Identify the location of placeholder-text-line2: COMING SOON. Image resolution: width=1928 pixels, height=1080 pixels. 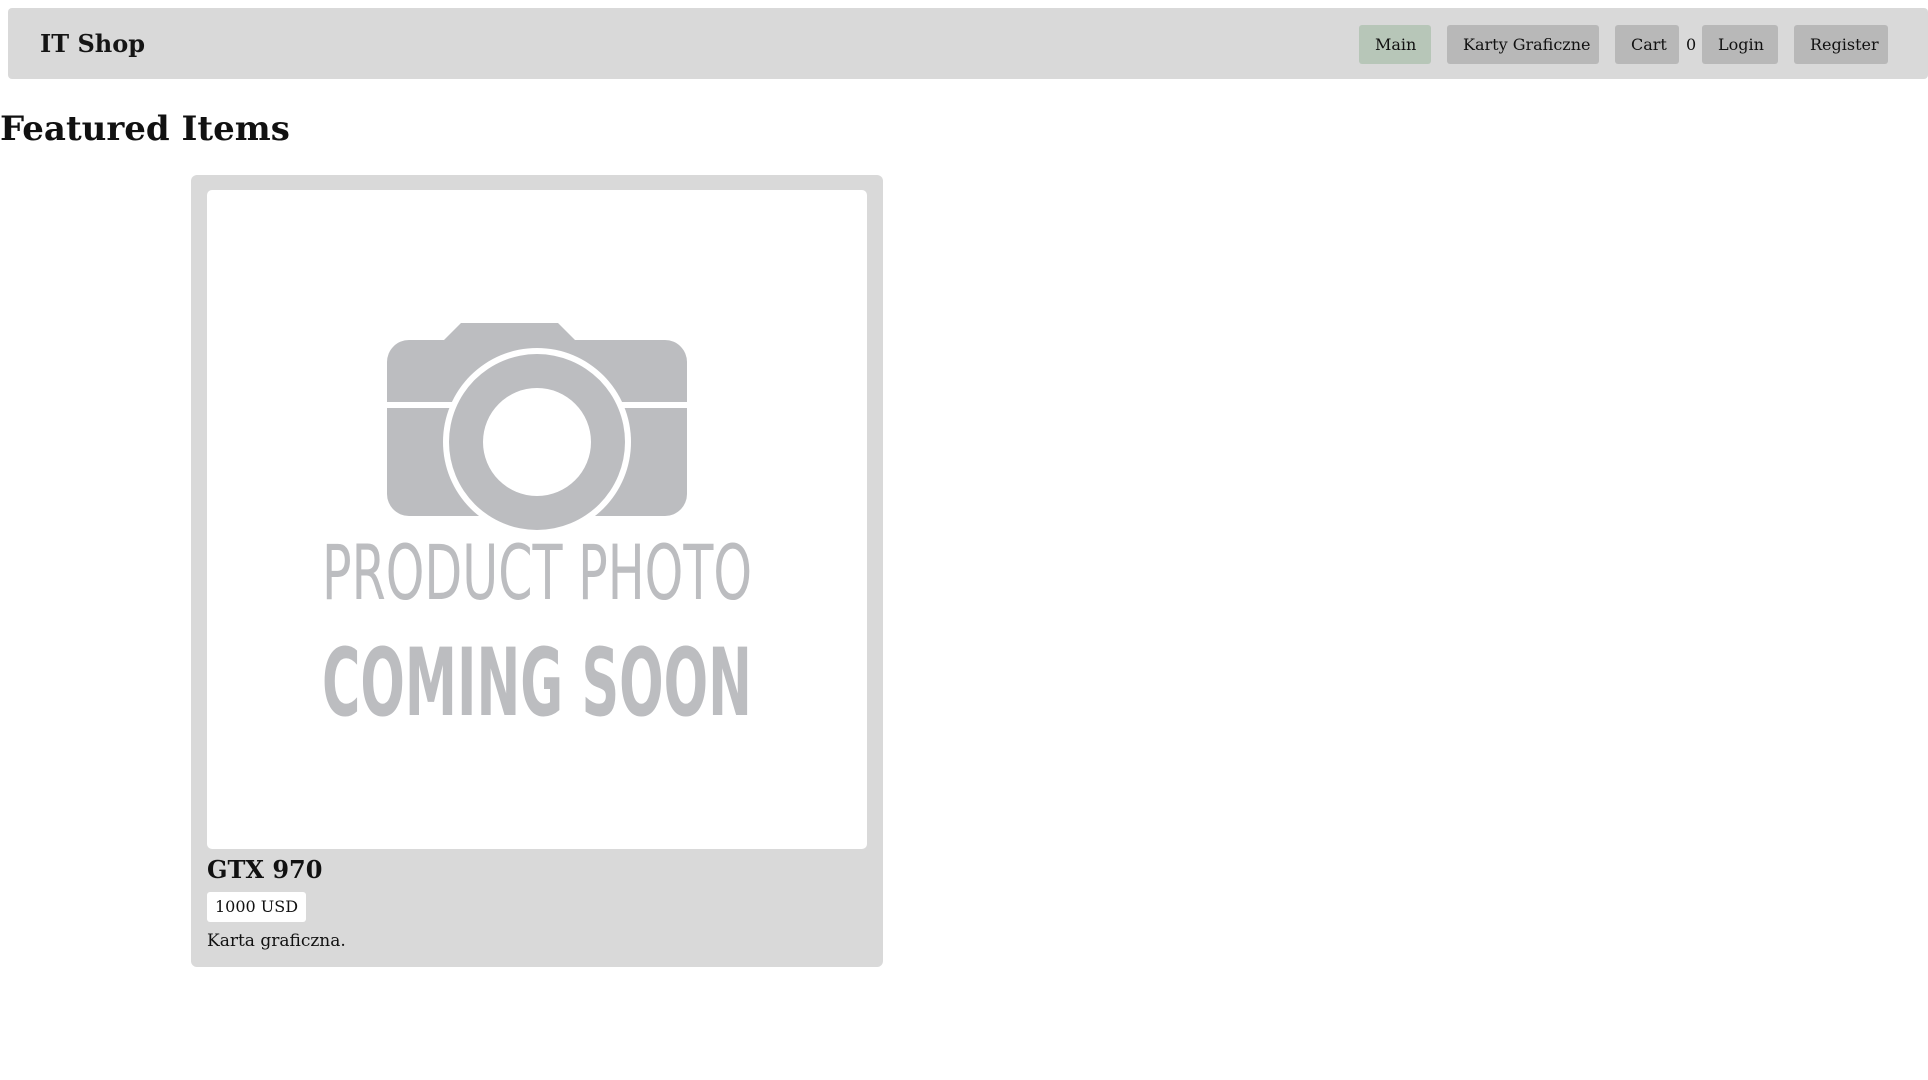
(537, 683).